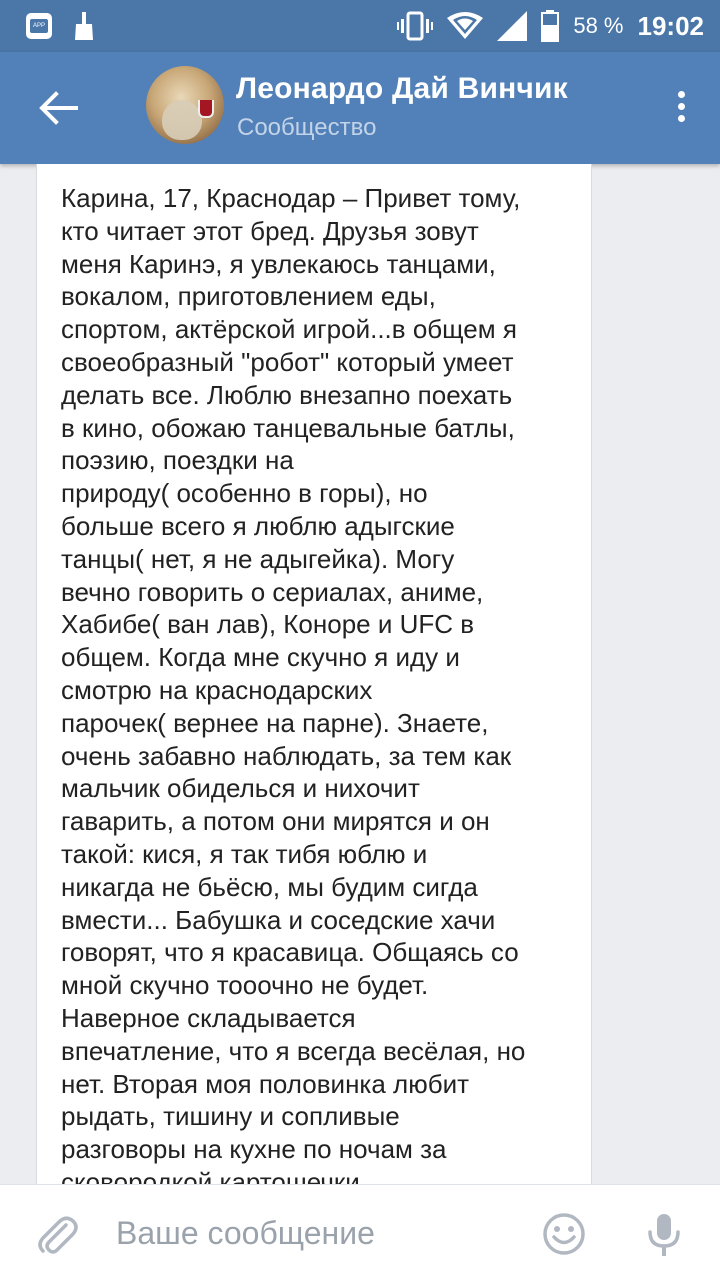  I want to click on attach-paperclip-icon, so click(57, 1235).